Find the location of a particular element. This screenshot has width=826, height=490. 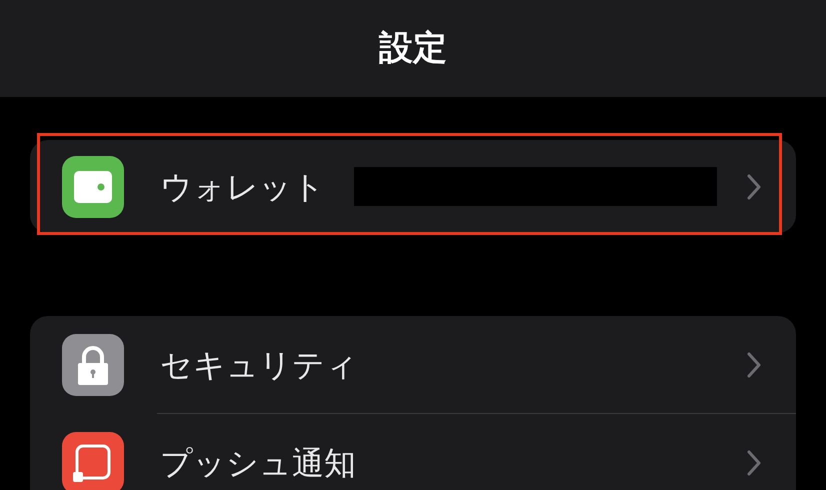

settings-row: プッシュ通知 is located at coordinates (413, 452).